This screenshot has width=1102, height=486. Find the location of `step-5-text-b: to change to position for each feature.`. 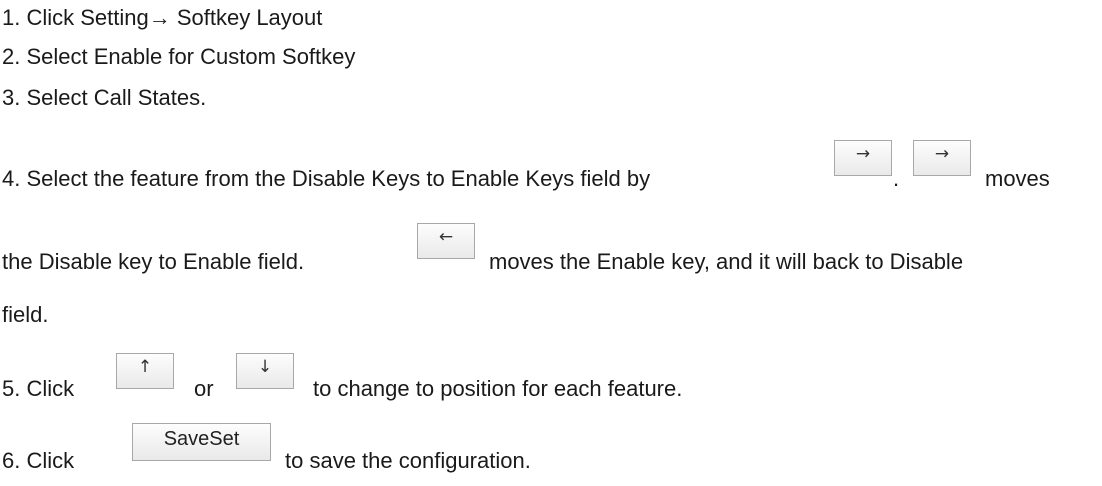

step-5-text-b: to change to position for each feature. is located at coordinates (498, 388).